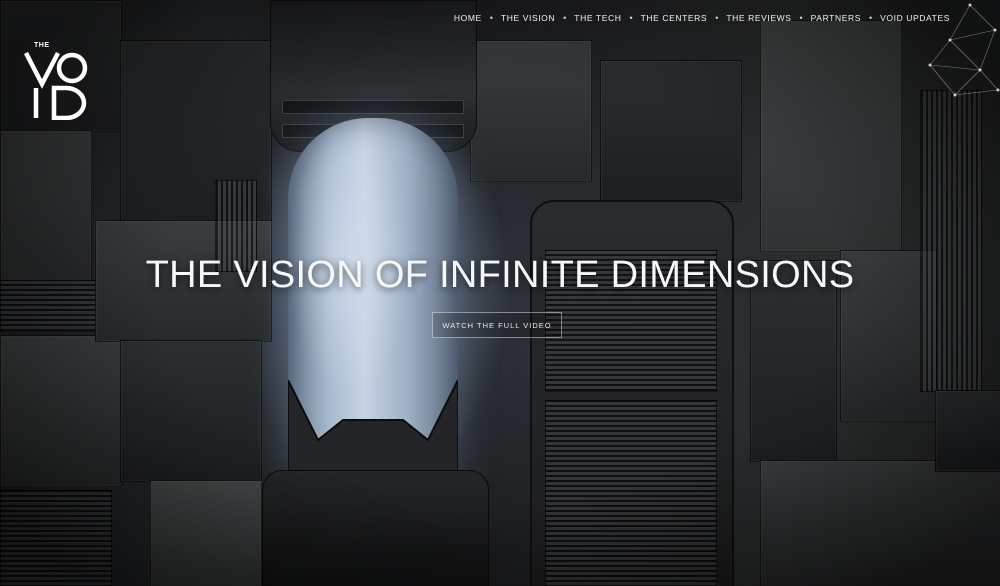  Describe the element at coordinates (497, 325) in the screenshot. I see `watch-video-button: WATCH THE FULL VIDEO` at that location.